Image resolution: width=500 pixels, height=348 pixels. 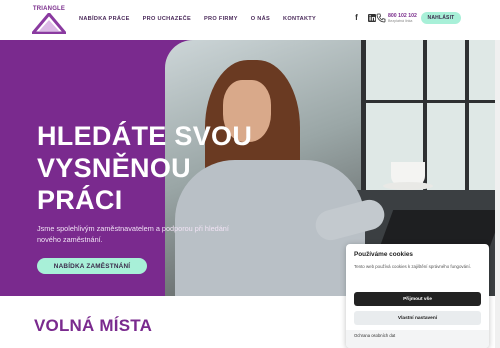 I want to click on nav-item-companies: PRO FIRMY, so click(x=221, y=19).